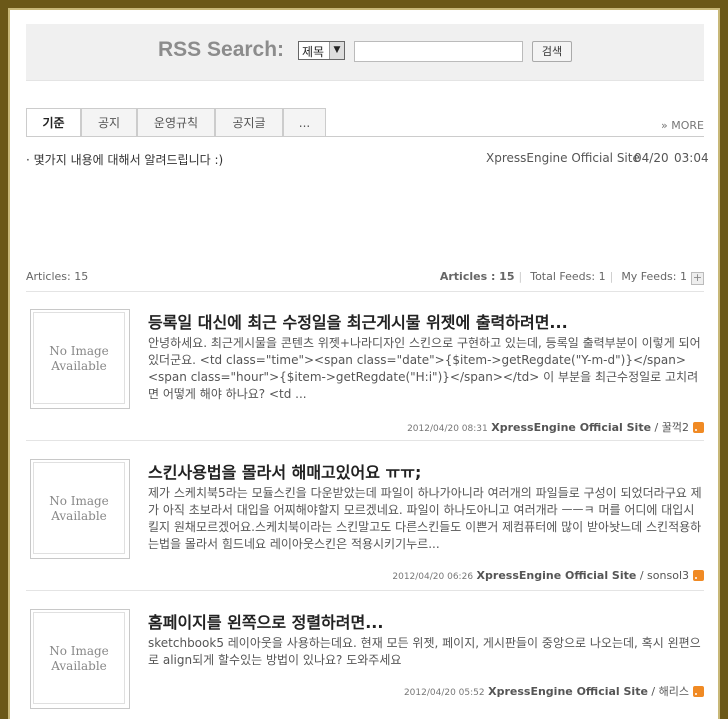 The width and height of the screenshot is (728, 719). What do you see at coordinates (53, 122) in the screenshot?
I see `tab-0: 기준` at bounding box center [53, 122].